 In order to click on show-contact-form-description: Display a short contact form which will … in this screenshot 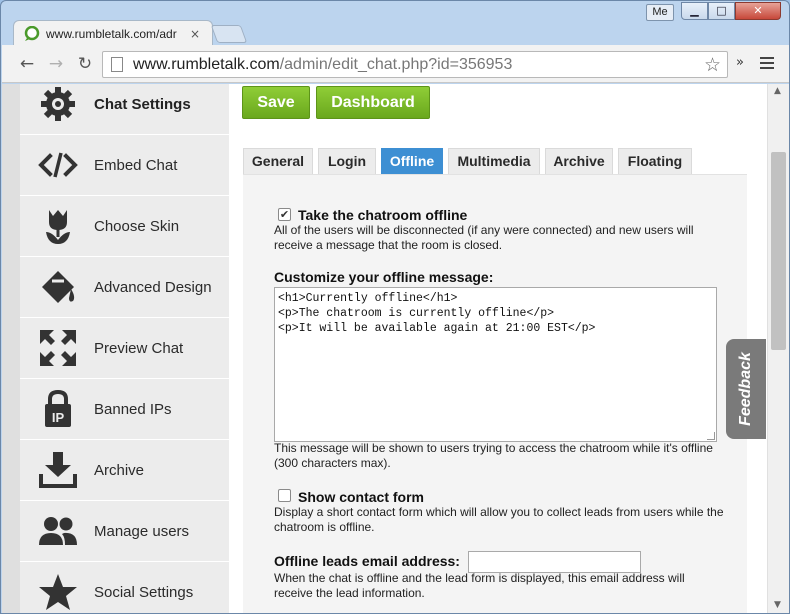, I will do `click(499, 519)`.